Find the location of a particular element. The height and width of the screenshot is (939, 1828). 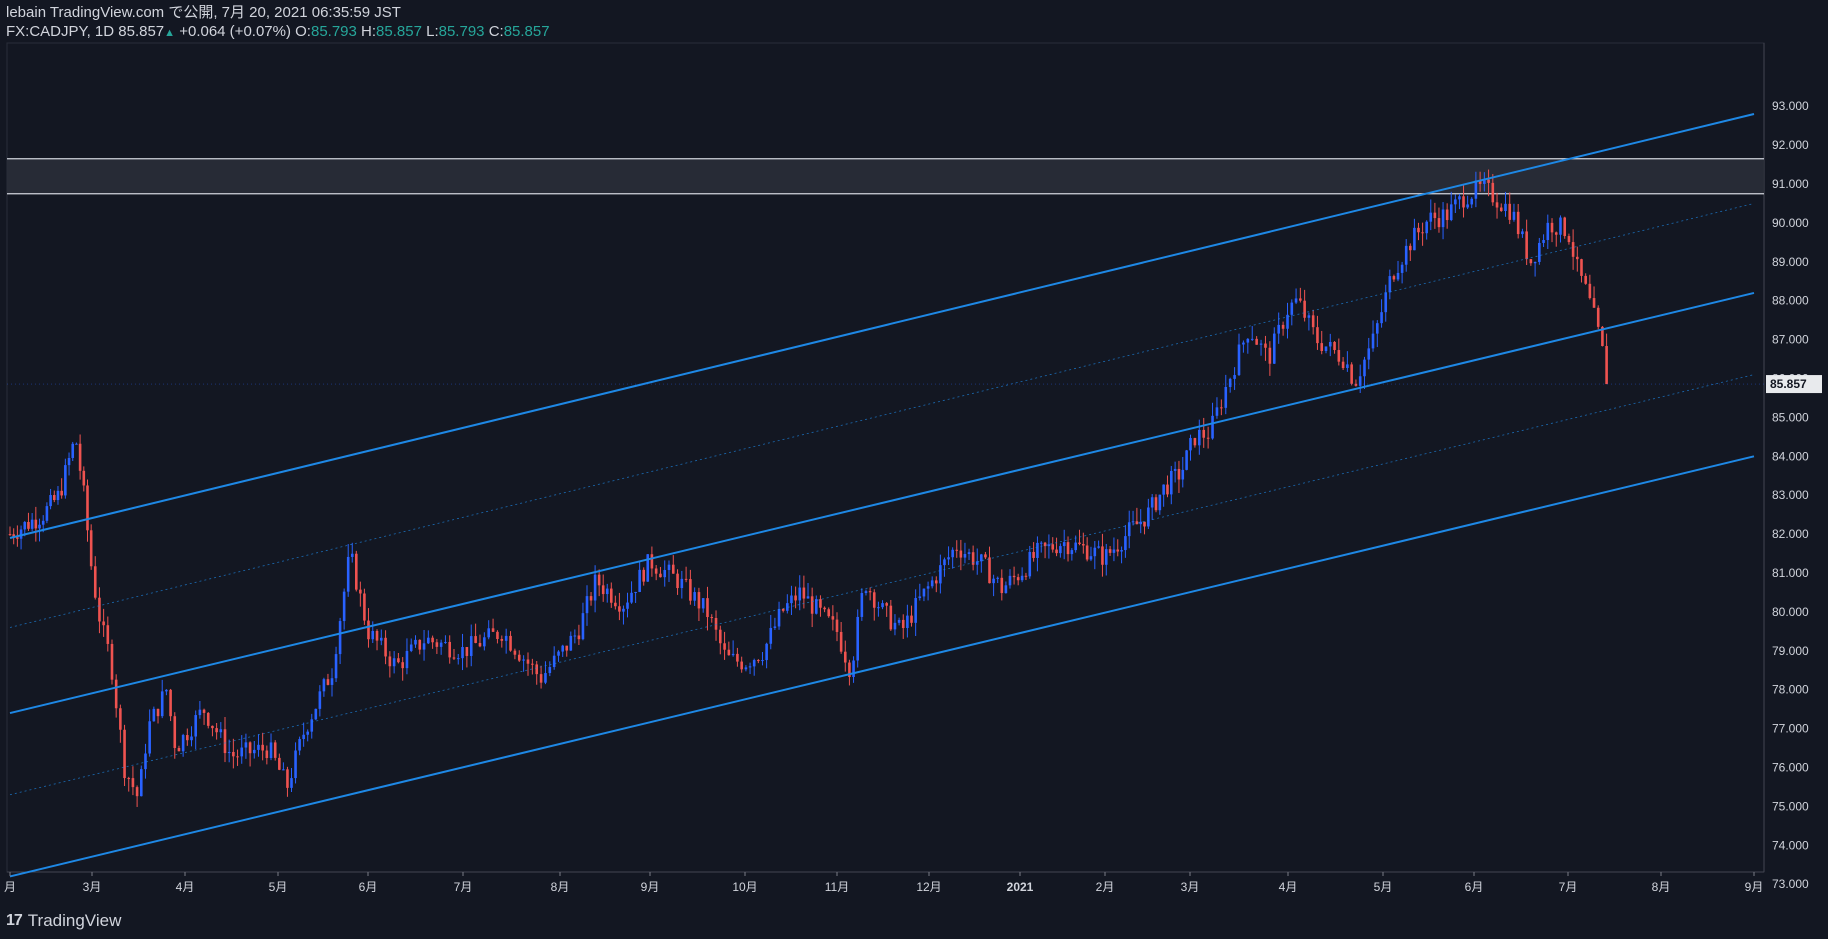

time-tick-label: 10月 is located at coordinates (744, 887).